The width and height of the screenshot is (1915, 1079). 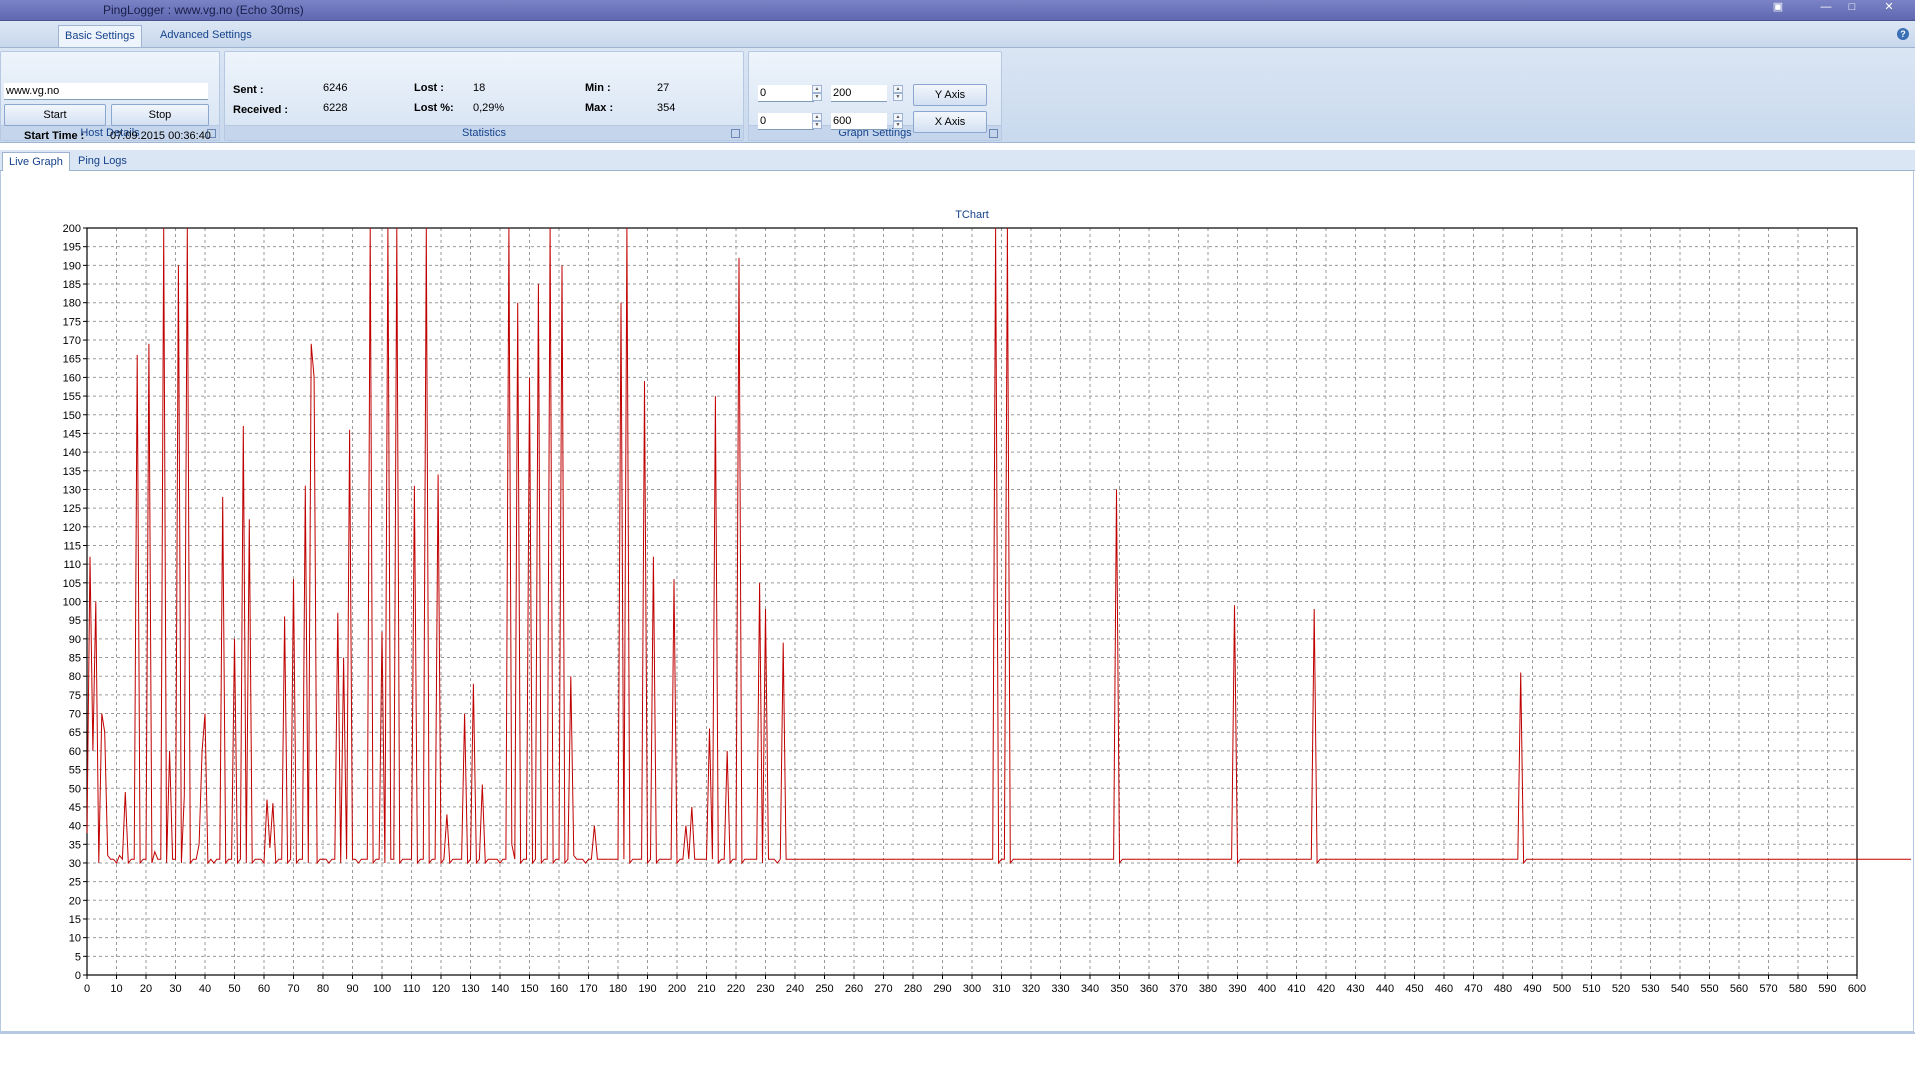 What do you see at coordinates (205, 989) in the screenshot?
I see `x-tick-label: 40` at bounding box center [205, 989].